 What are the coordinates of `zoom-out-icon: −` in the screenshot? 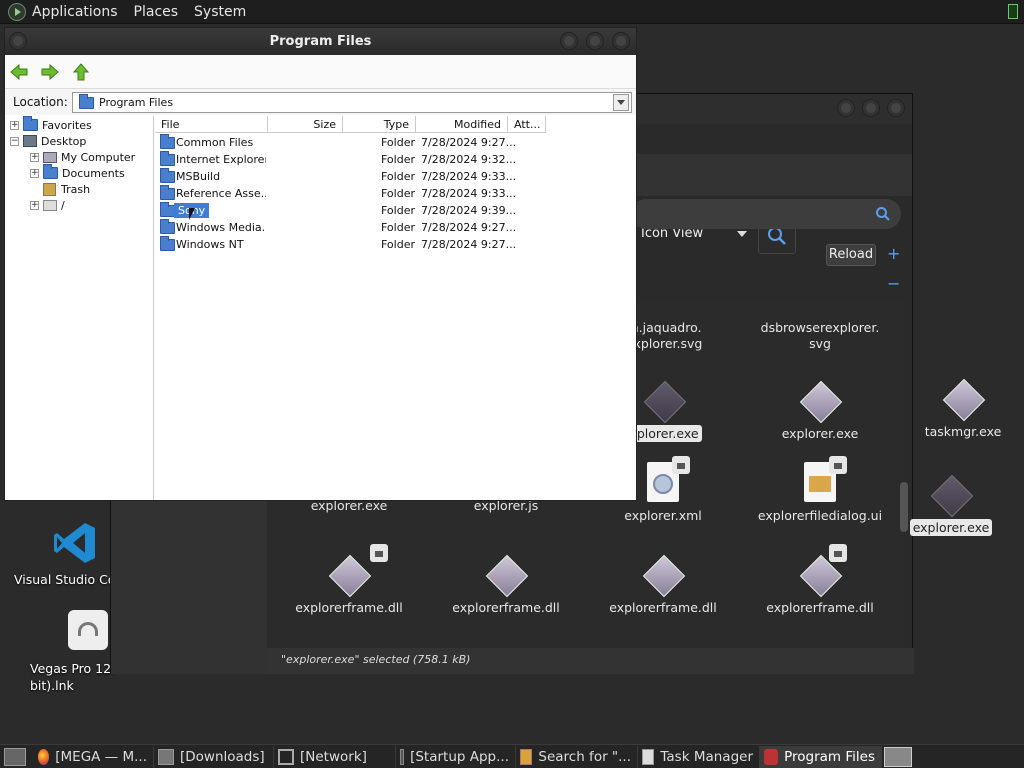 It's located at (893, 283).